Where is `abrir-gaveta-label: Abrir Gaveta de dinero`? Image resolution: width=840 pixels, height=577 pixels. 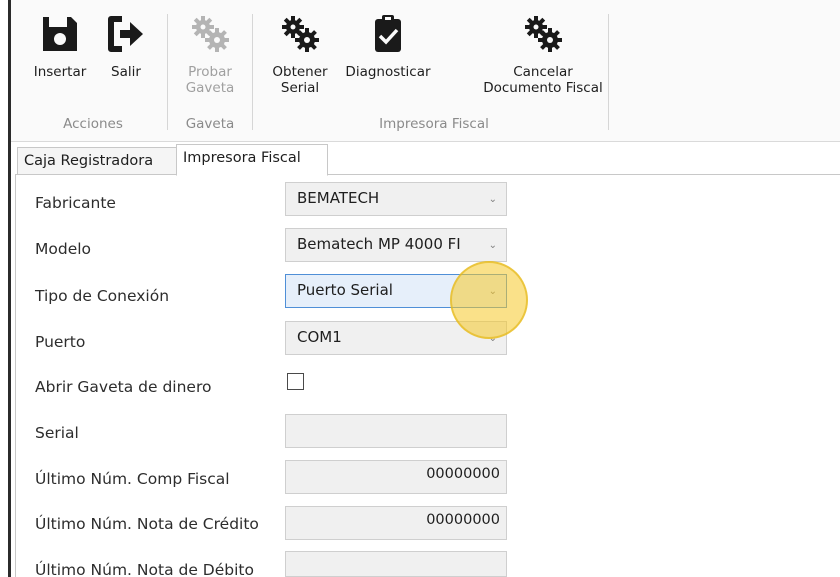 abrir-gaveta-label: Abrir Gaveta de dinero is located at coordinates (123, 387).